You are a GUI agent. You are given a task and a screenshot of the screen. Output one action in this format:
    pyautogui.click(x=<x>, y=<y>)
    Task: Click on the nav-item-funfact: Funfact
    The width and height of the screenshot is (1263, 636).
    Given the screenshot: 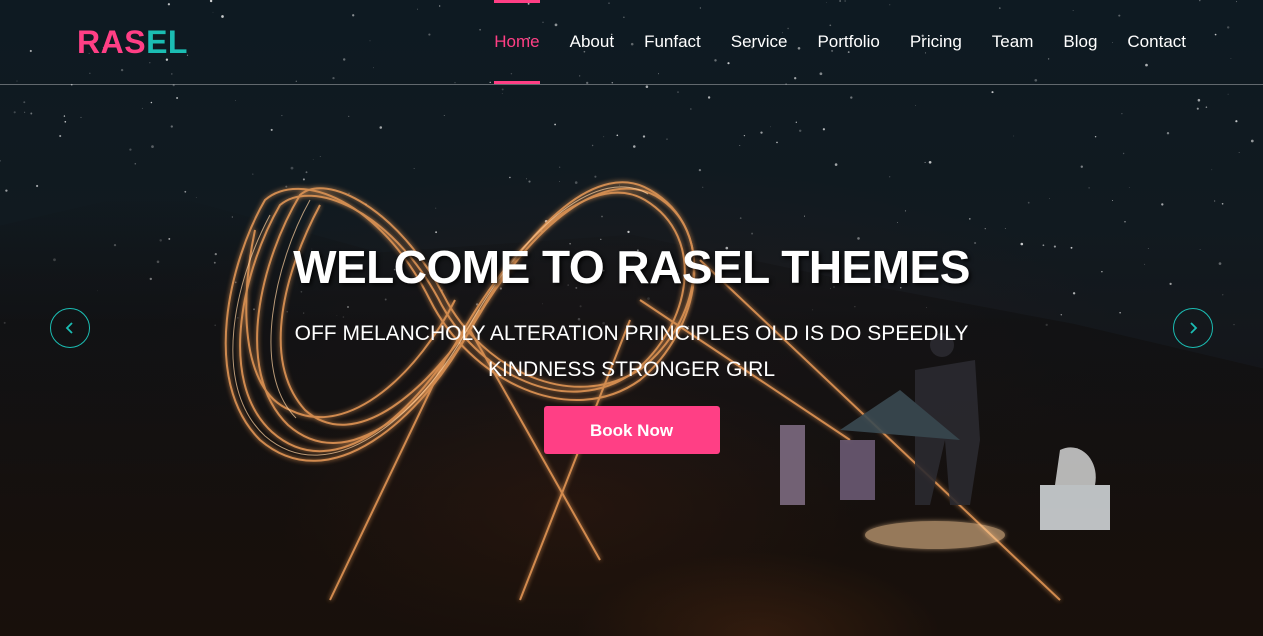 What is the action you would take?
    pyautogui.click(x=672, y=42)
    